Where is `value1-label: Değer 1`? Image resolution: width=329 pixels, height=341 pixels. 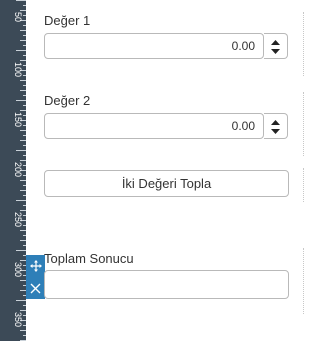
value1-label: Değer 1 is located at coordinates (67, 20).